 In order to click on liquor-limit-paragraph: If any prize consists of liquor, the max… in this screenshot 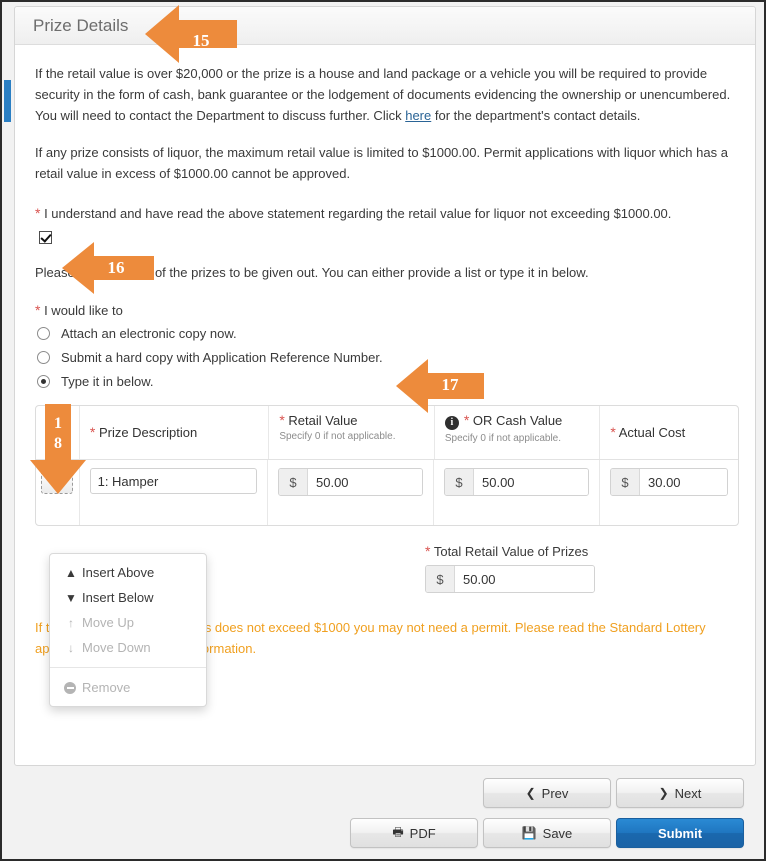, I will do `click(381, 163)`.